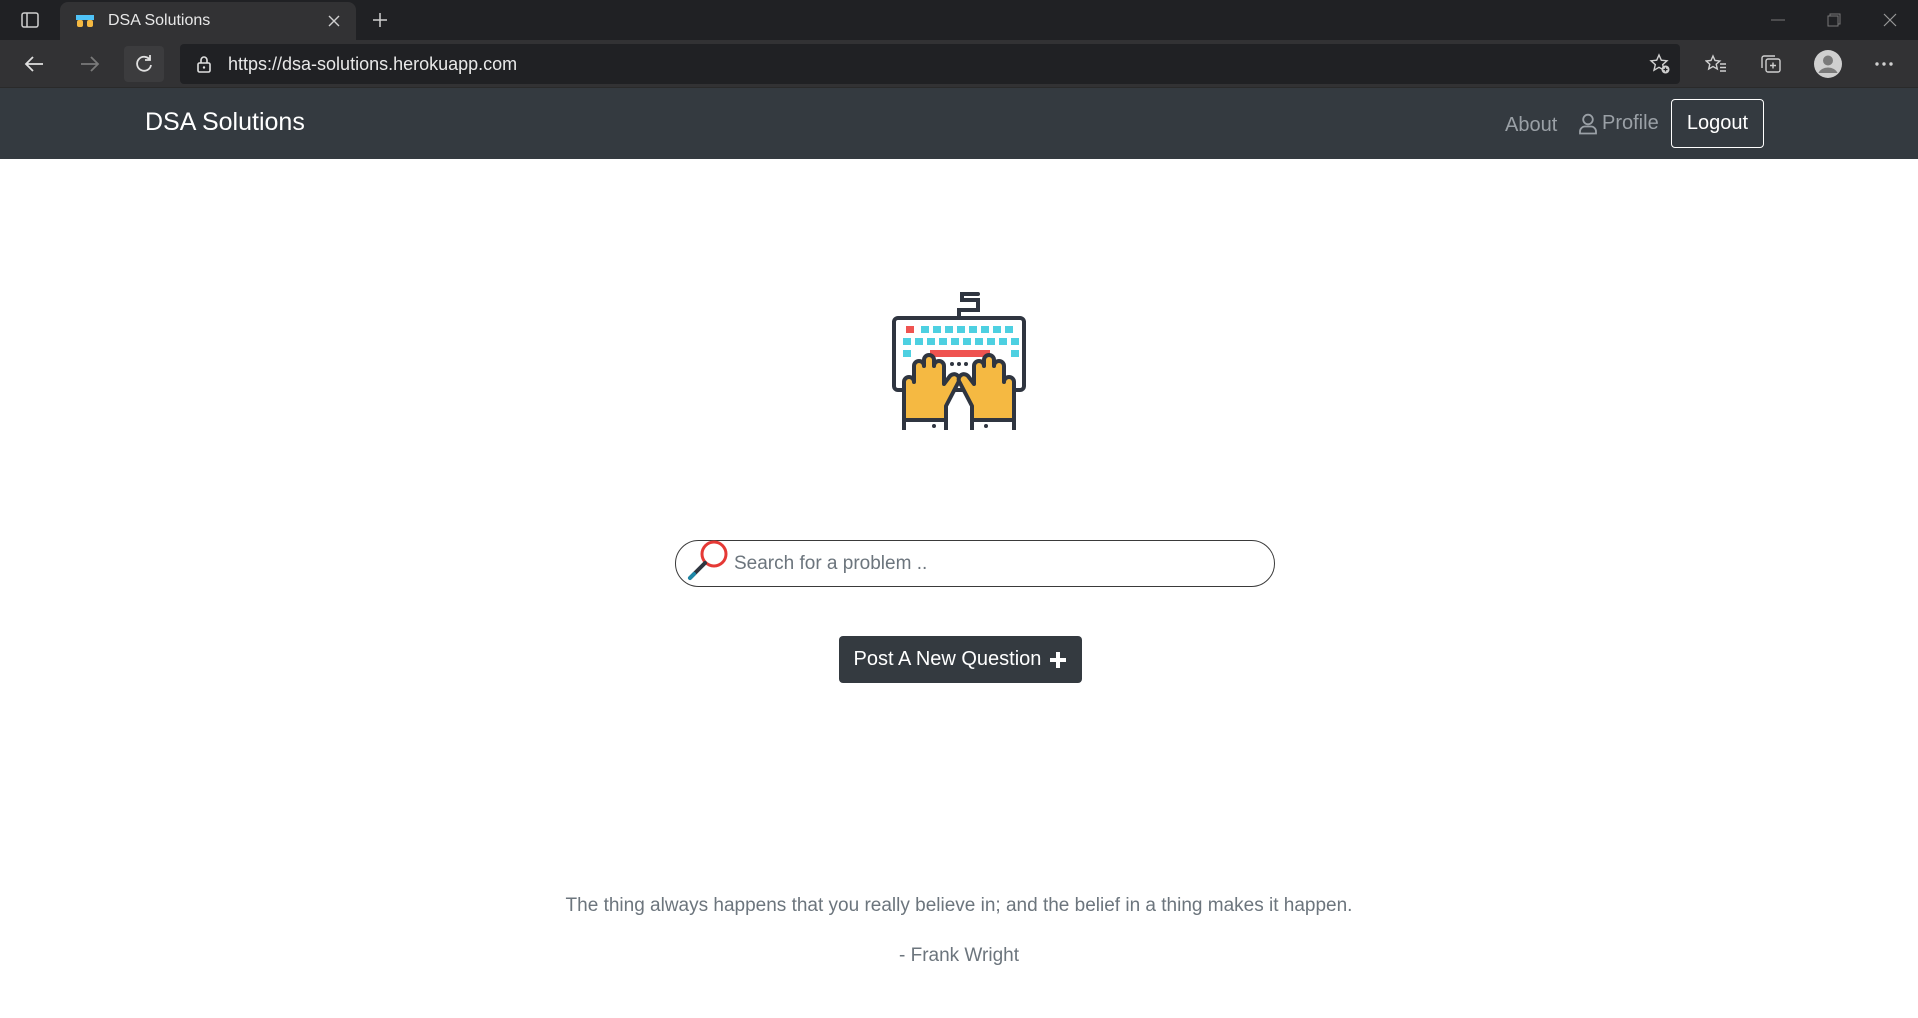 The height and width of the screenshot is (1018, 1918). I want to click on tab-title: DSA Solutions, so click(159, 20).